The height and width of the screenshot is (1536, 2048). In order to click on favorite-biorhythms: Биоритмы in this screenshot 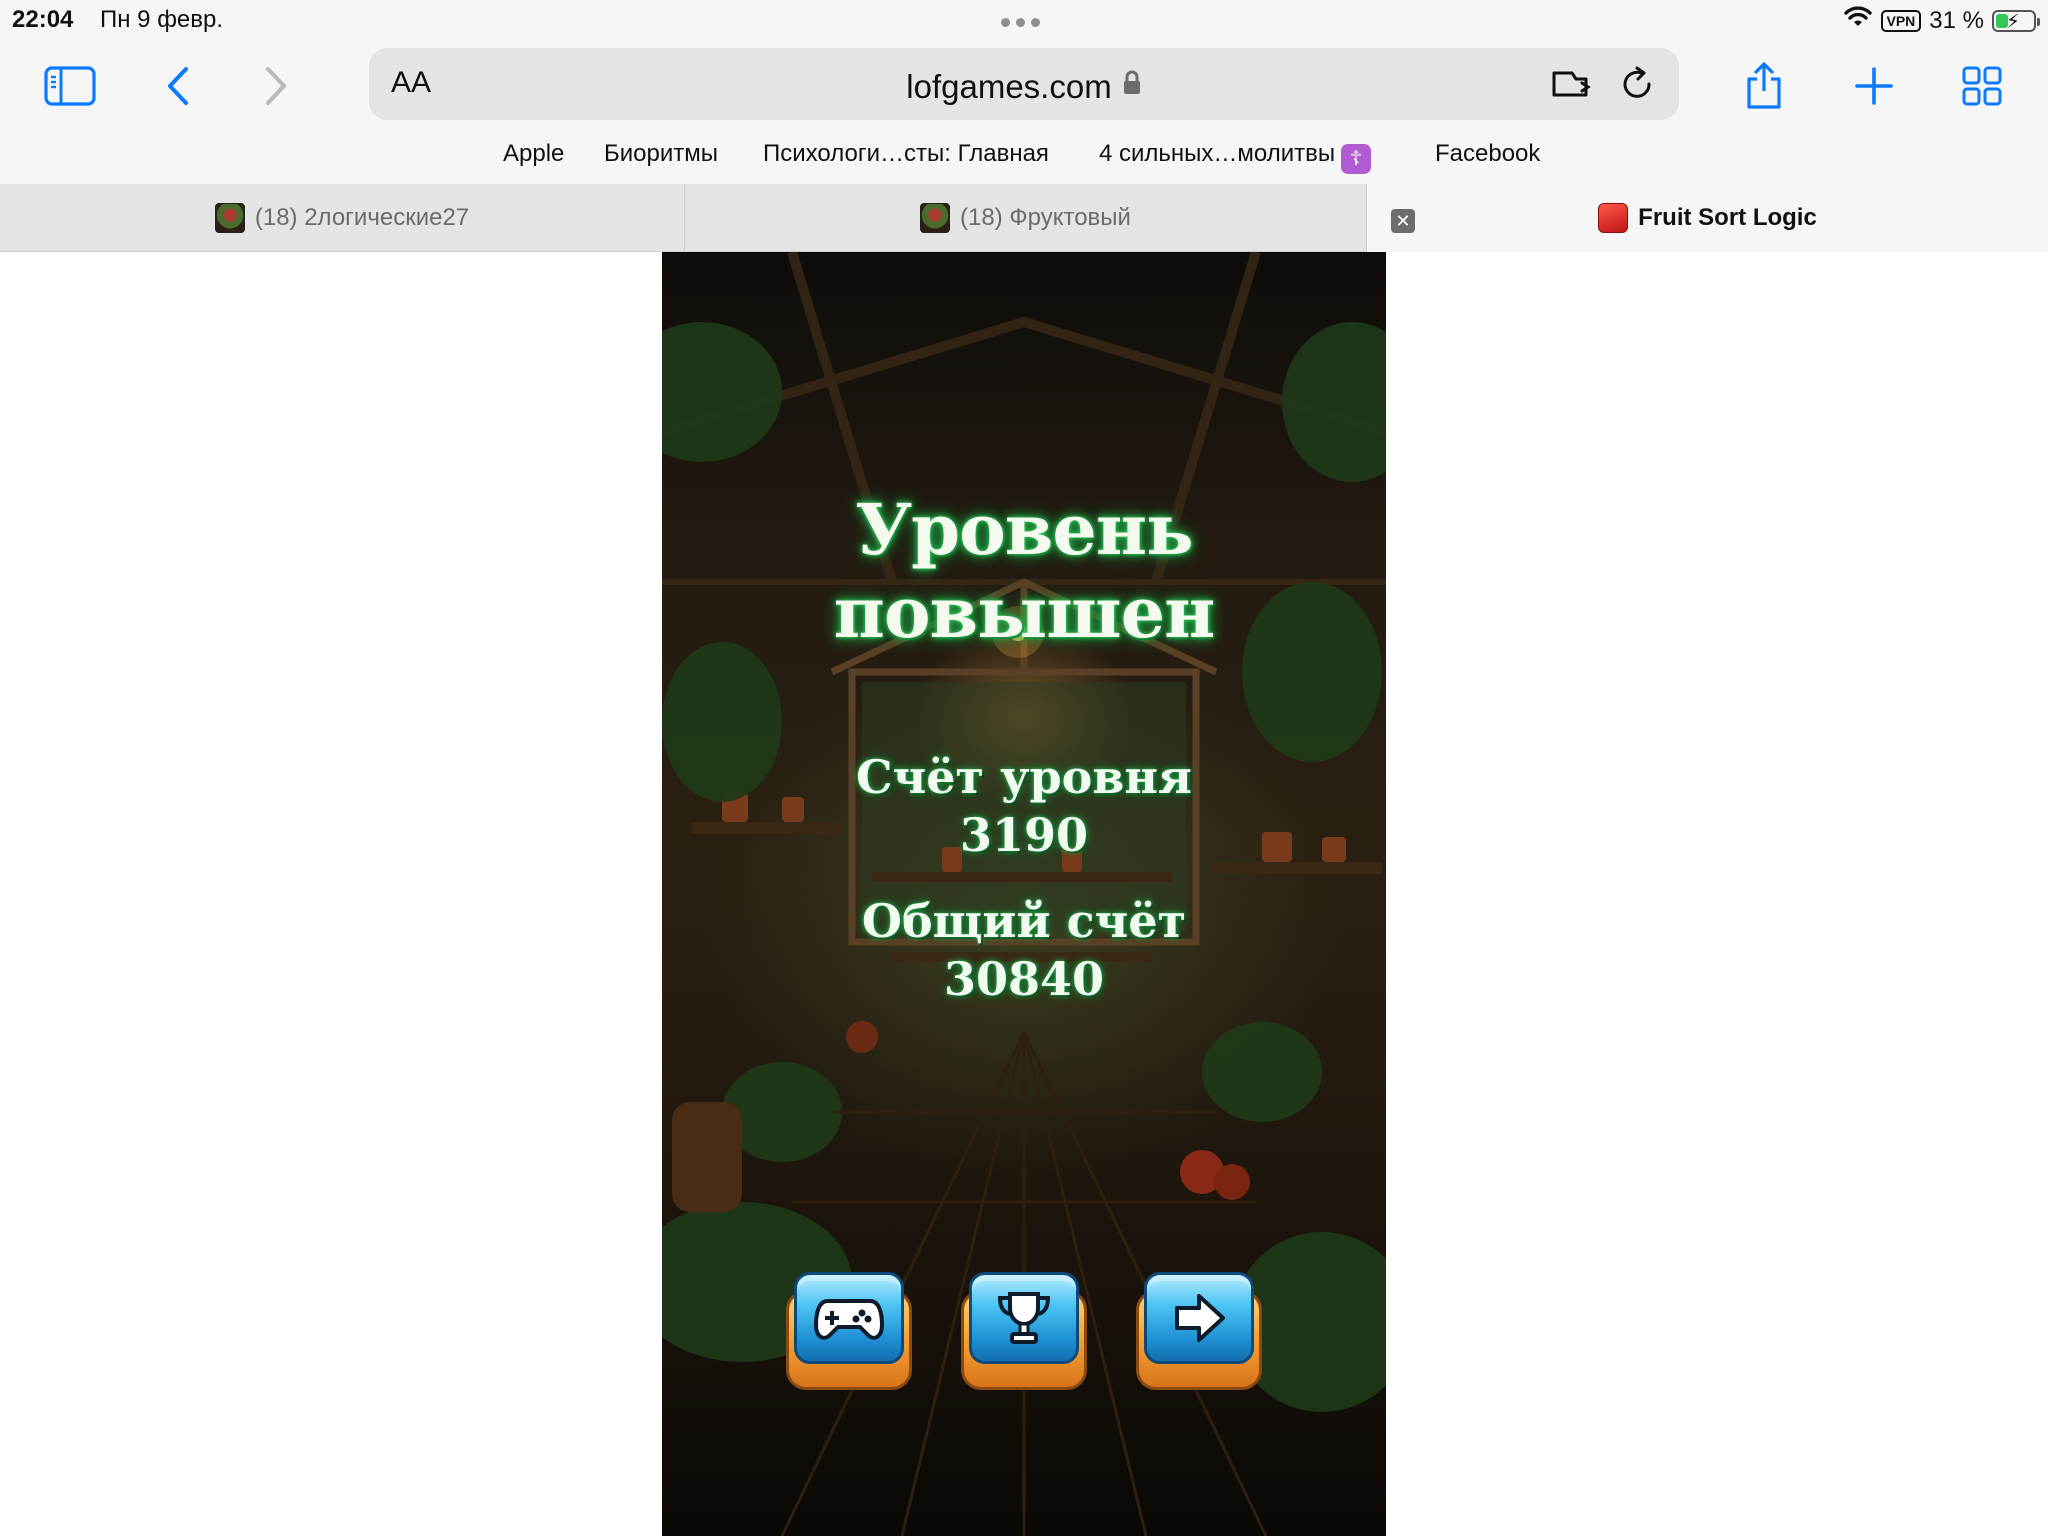, I will do `click(661, 154)`.